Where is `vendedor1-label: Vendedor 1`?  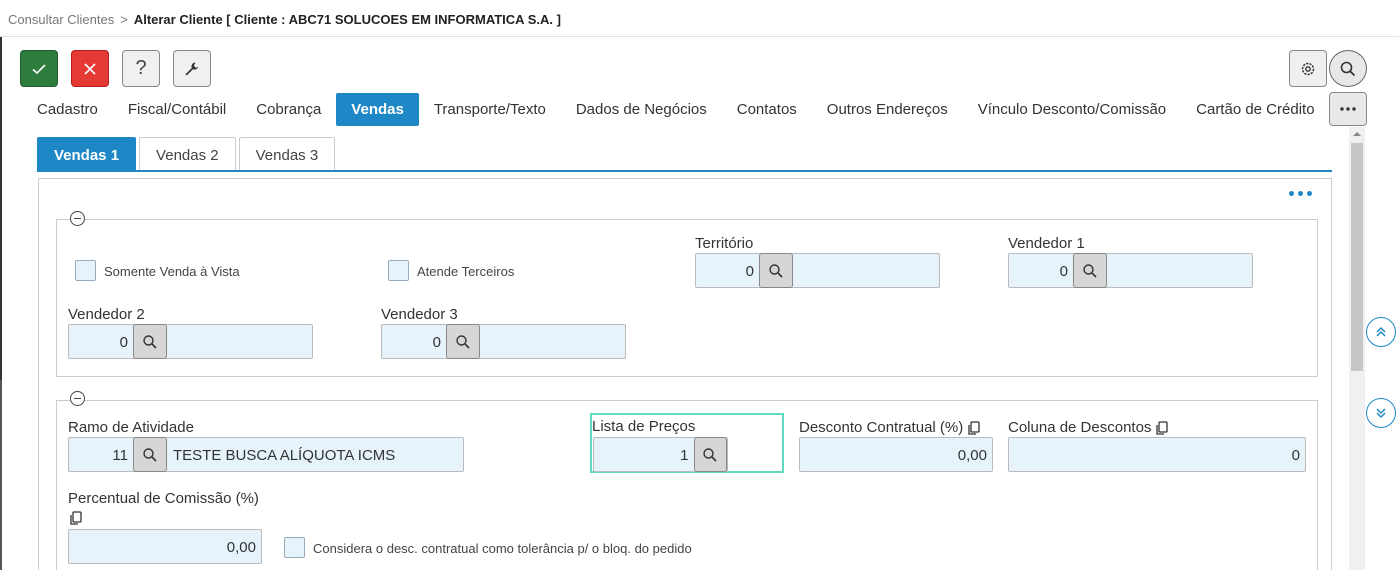 vendedor1-label: Vendedor 1 is located at coordinates (1046, 243).